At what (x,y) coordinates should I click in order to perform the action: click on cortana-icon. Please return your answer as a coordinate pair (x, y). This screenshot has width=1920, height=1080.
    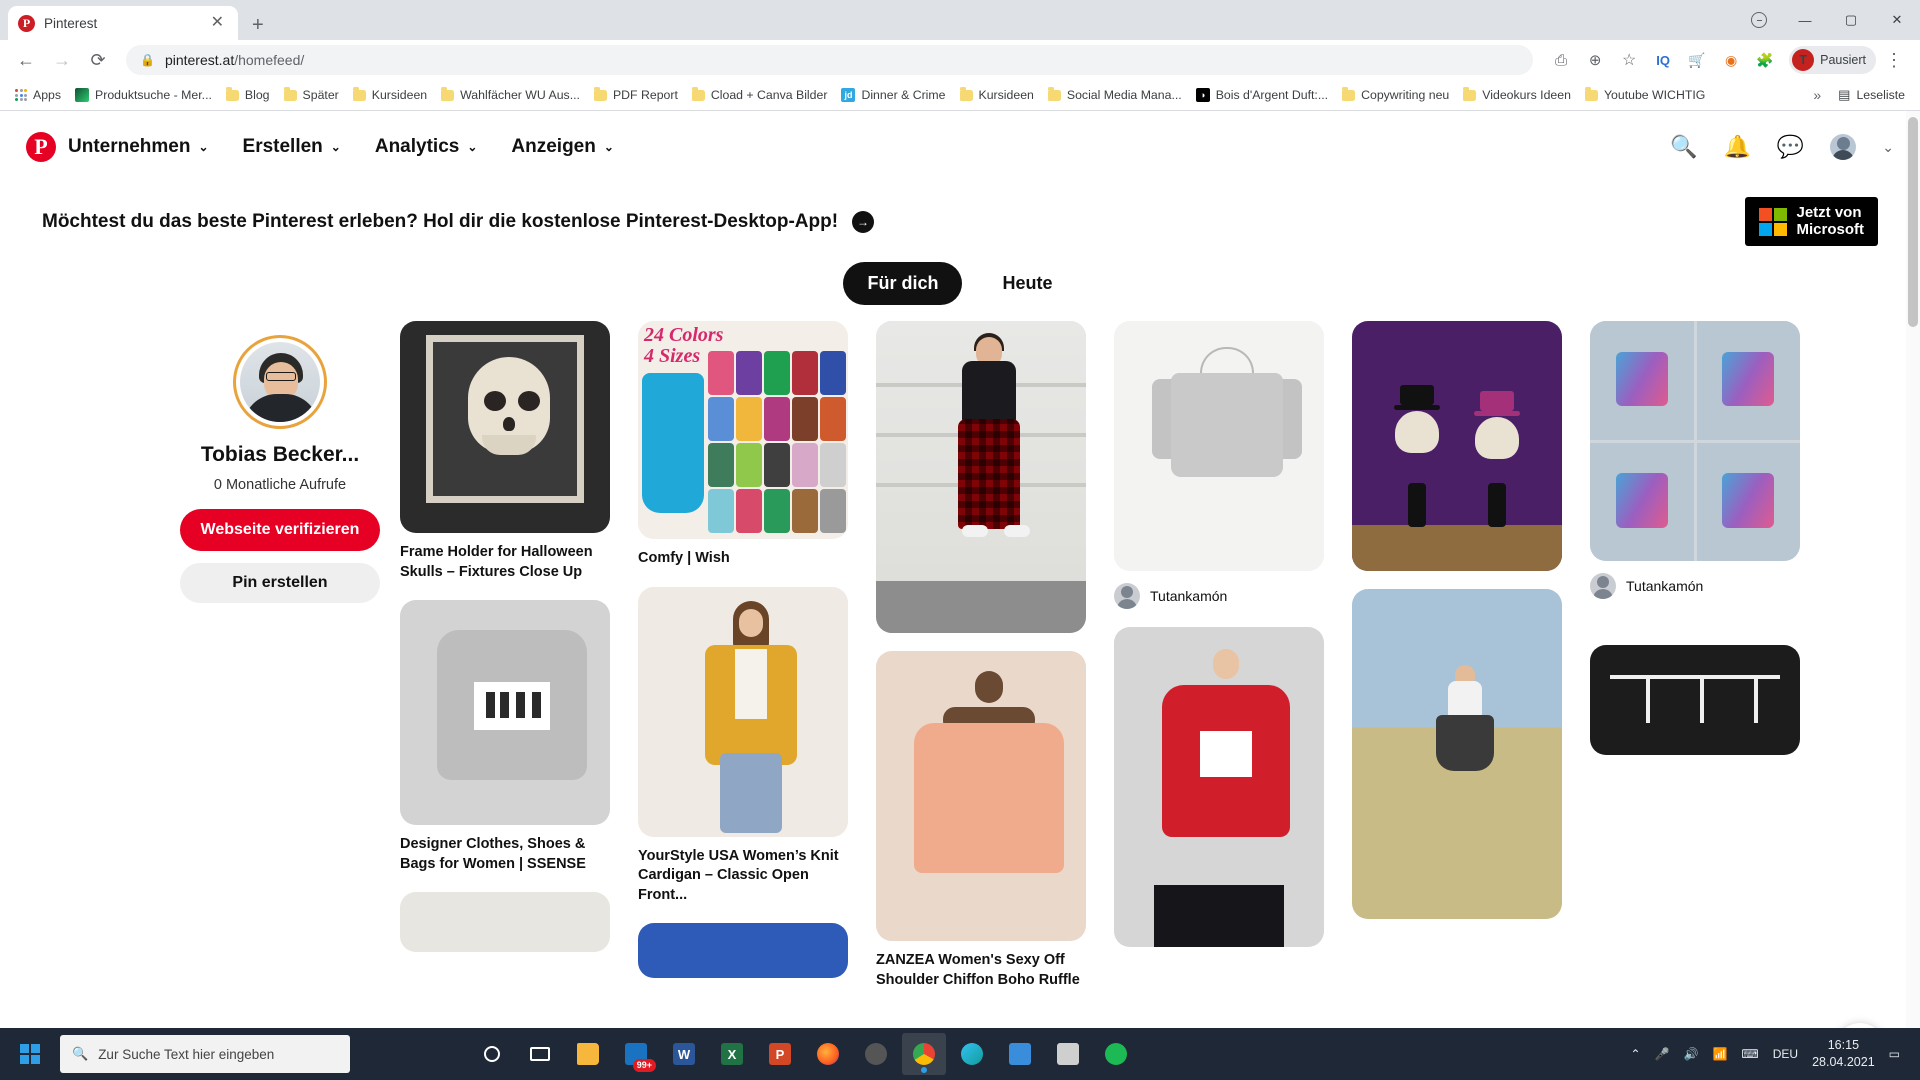
    Looking at the image, I should click on (492, 1054).